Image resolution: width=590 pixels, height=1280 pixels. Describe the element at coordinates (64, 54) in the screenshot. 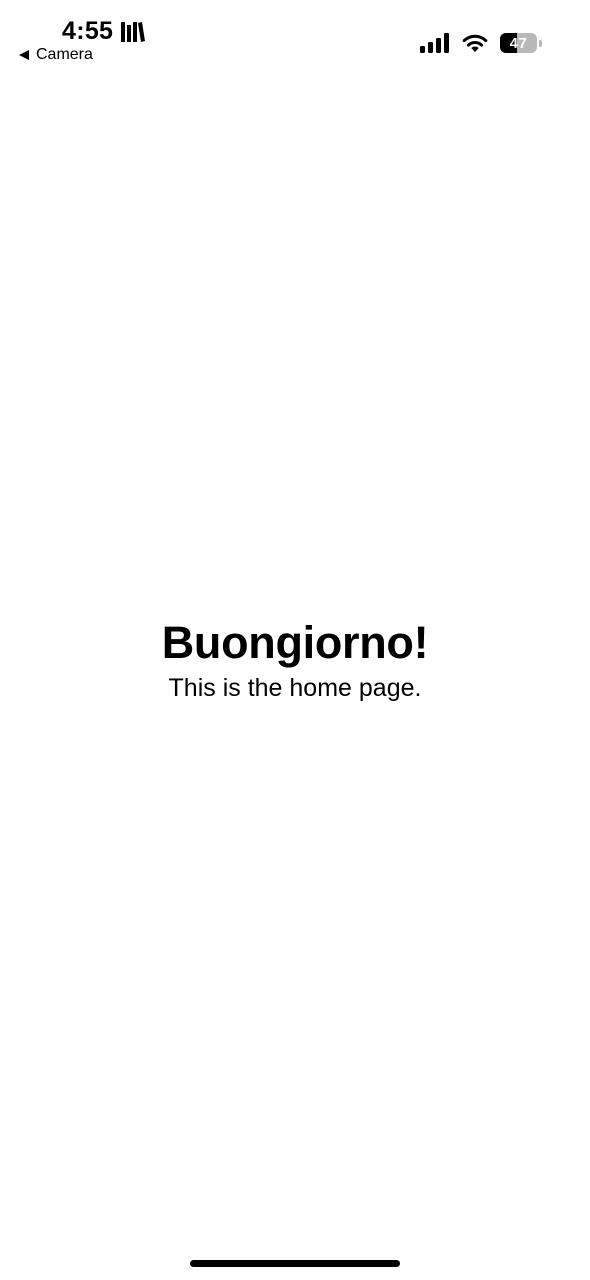

I see `back-app-label: Camera` at that location.